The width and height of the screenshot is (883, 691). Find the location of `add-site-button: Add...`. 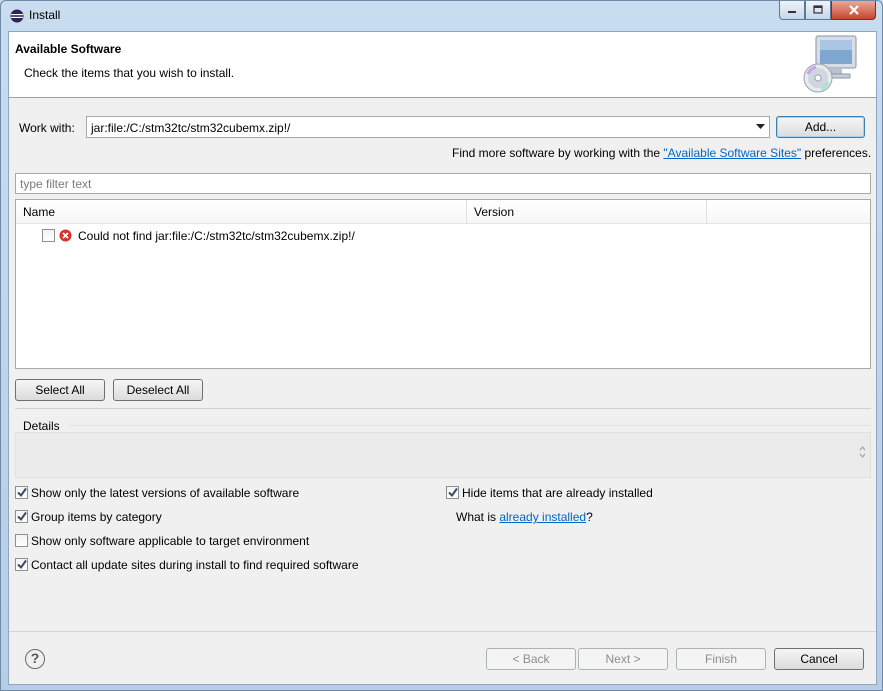

add-site-button: Add... is located at coordinates (820, 127).